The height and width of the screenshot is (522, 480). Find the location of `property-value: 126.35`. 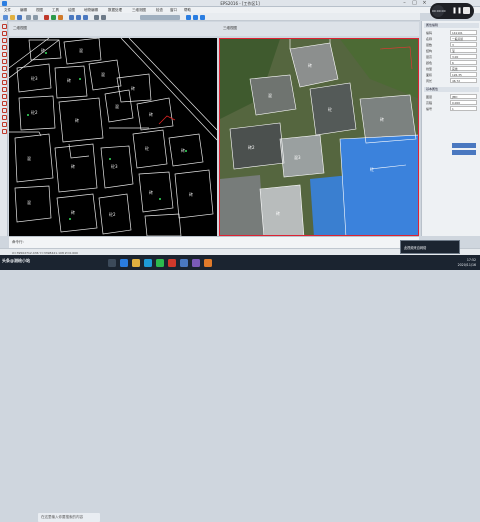

property-value: 126.35 is located at coordinates (463, 74).